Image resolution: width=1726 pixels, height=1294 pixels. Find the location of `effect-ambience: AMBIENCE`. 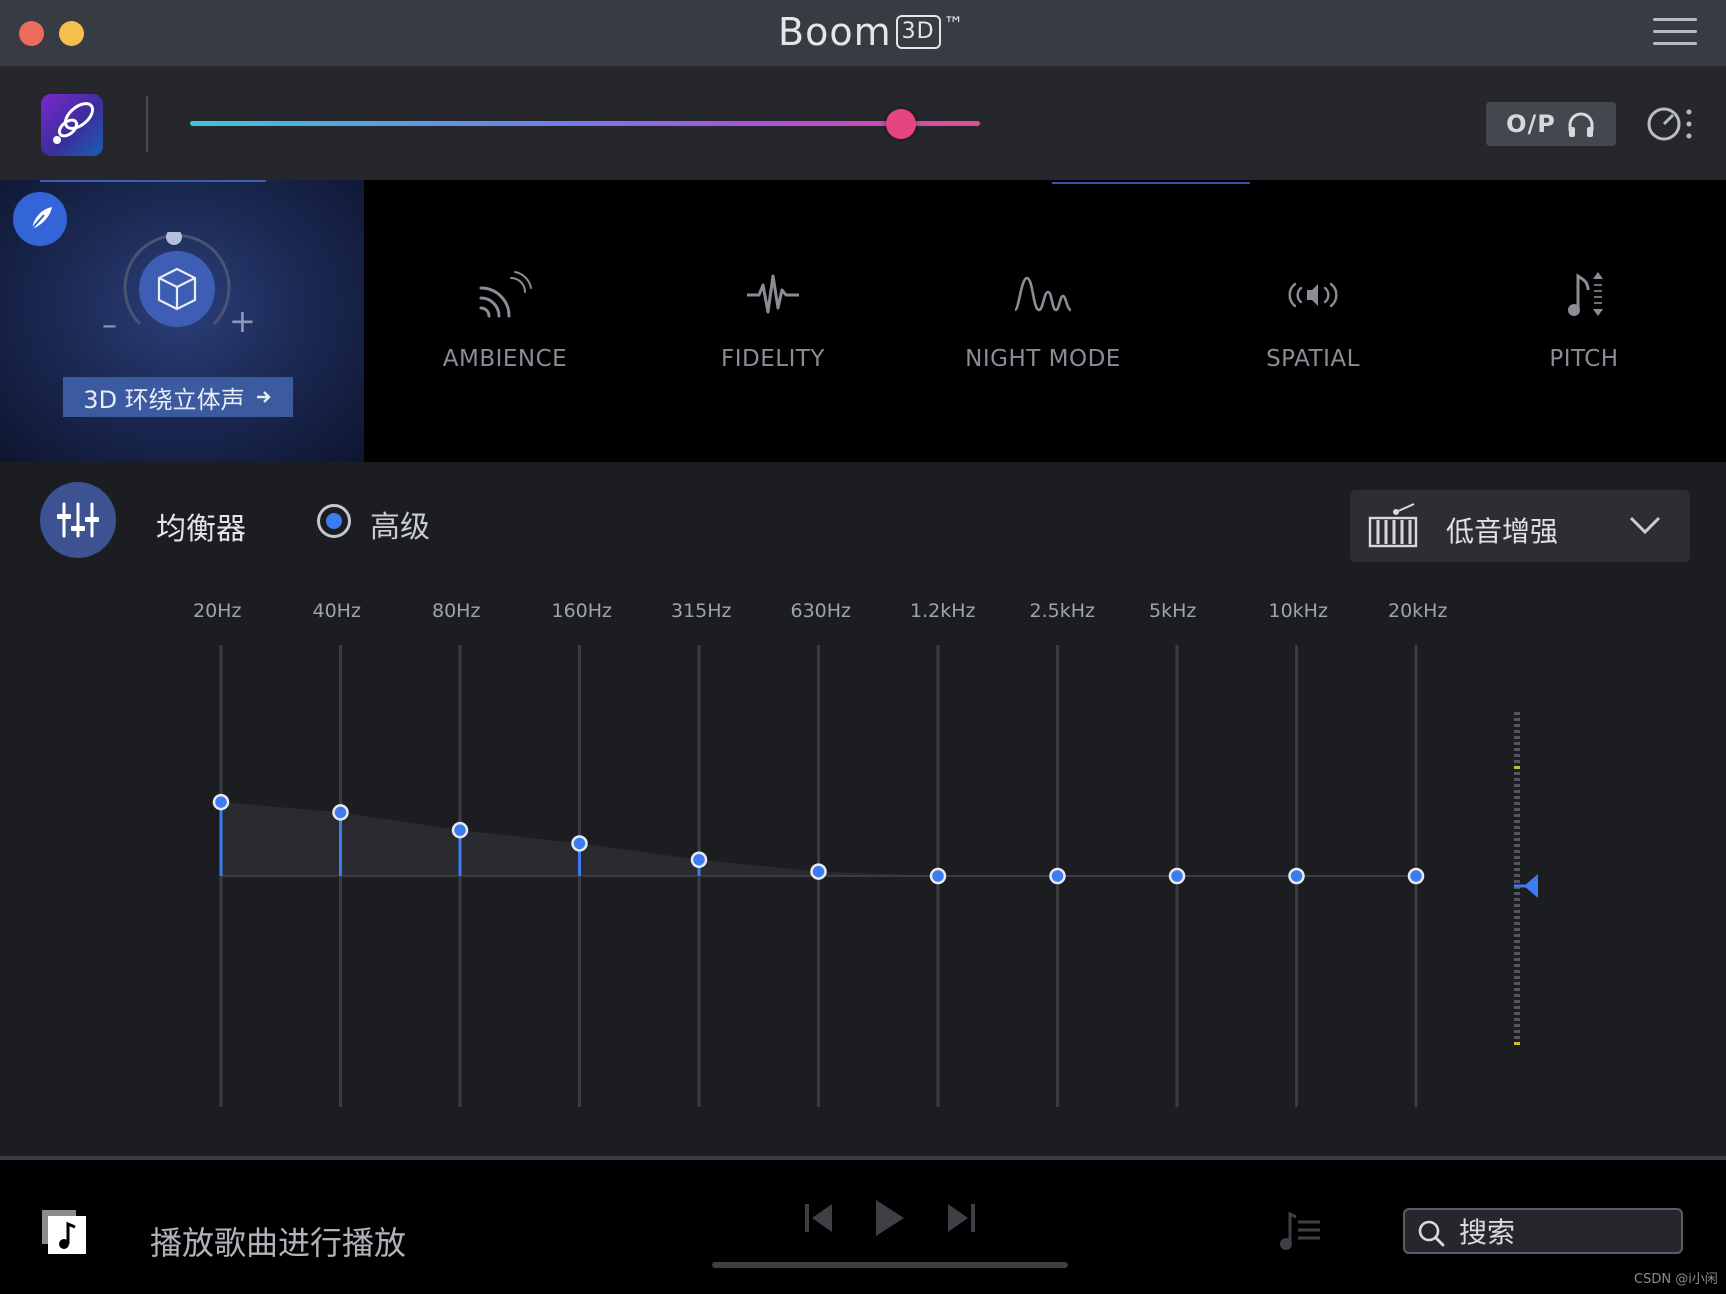

effect-ambience: AMBIENCE is located at coordinates (505, 330).